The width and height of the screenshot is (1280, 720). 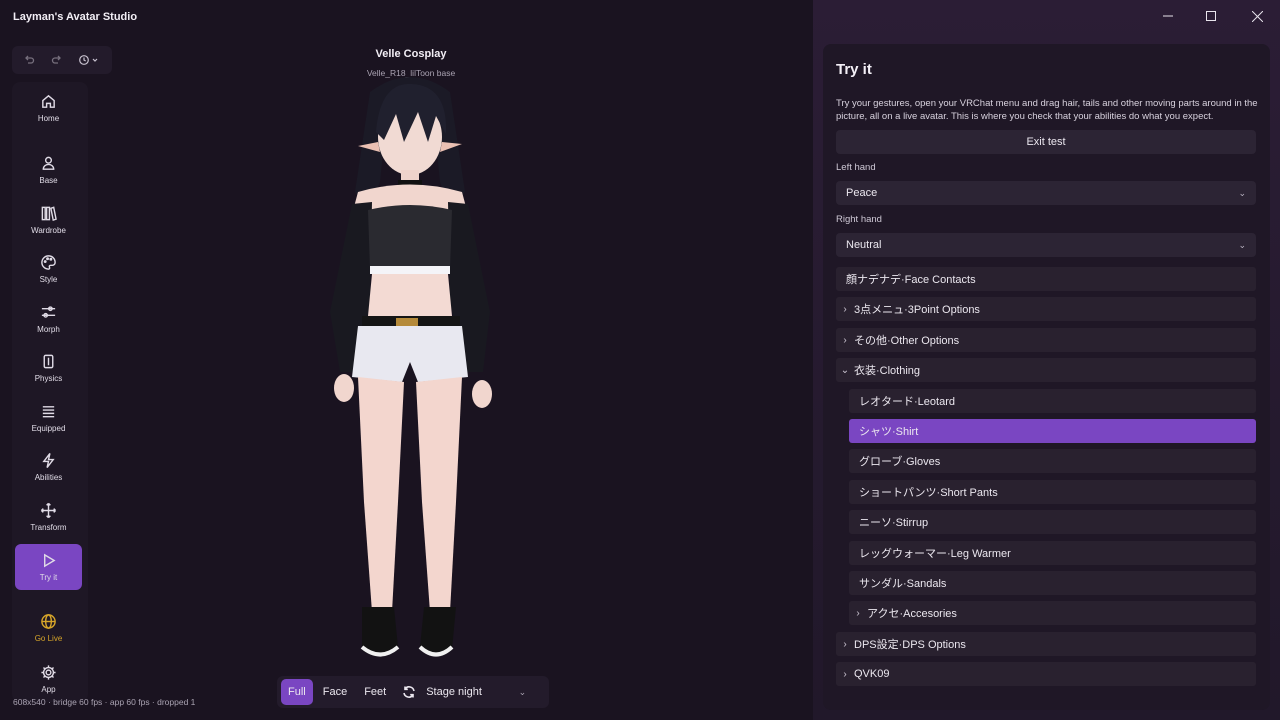 What do you see at coordinates (889, 432) in the screenshot?
I see `menu-row-label: シャツ·Shirt` at bounding box center [889, 432].